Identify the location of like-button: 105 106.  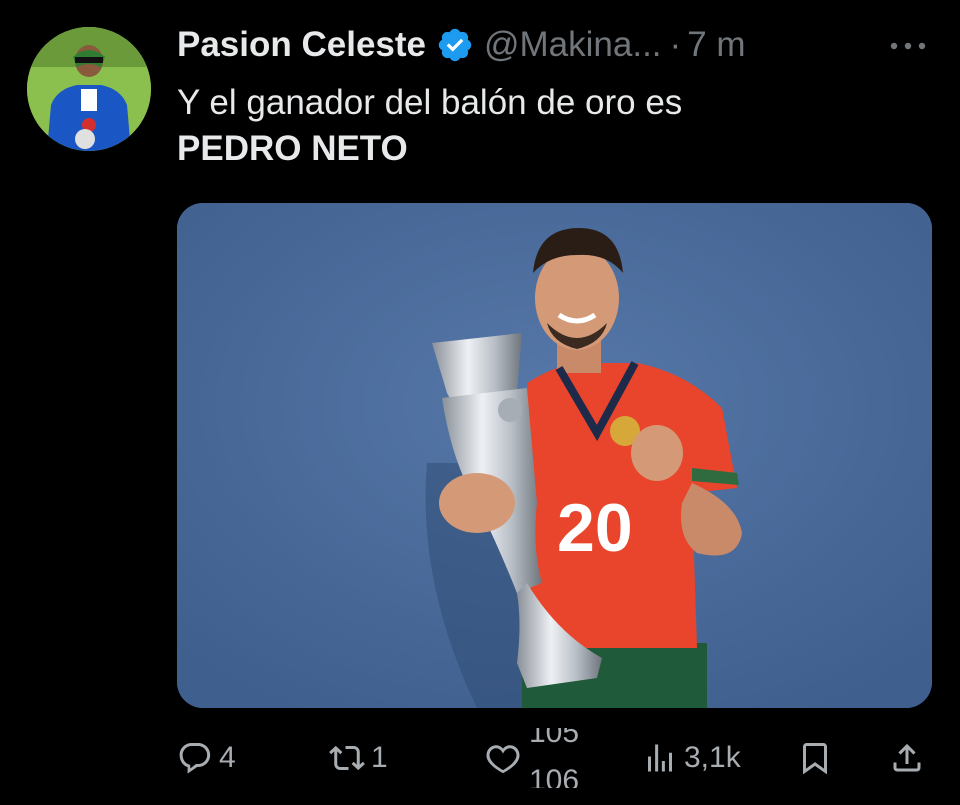
(540, 758).